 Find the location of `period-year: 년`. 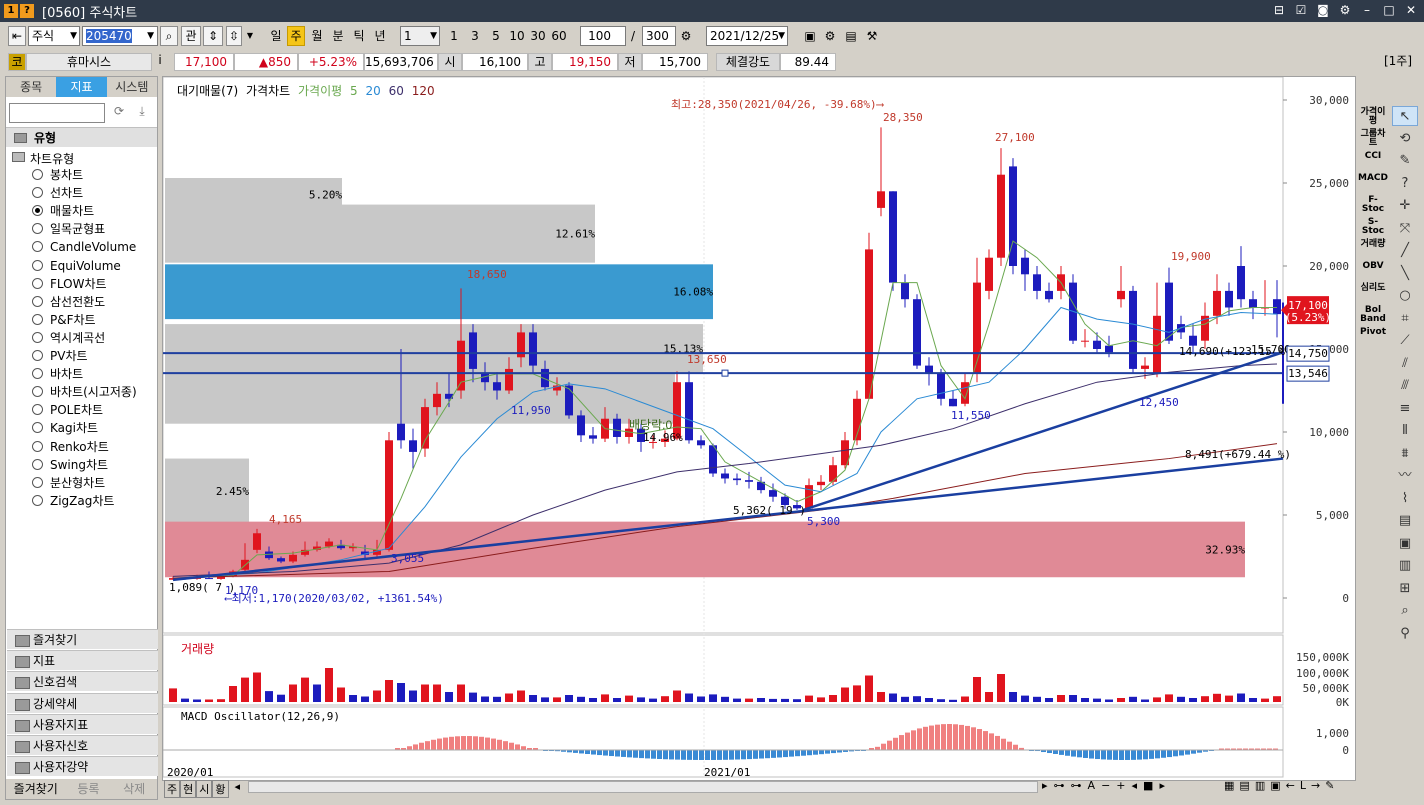

period-year: 년 is located at coordinates (380, 36).